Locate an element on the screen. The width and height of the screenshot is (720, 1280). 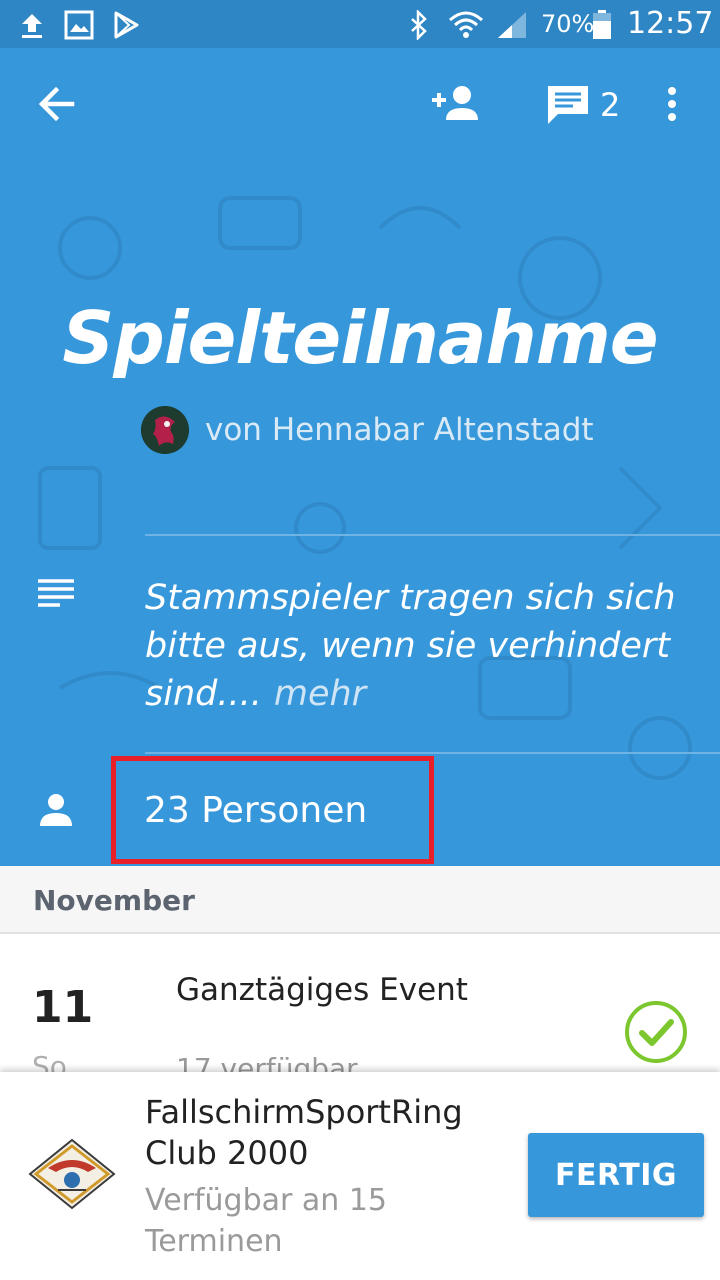
more-link: mehr is located at coordinates (320, 694).